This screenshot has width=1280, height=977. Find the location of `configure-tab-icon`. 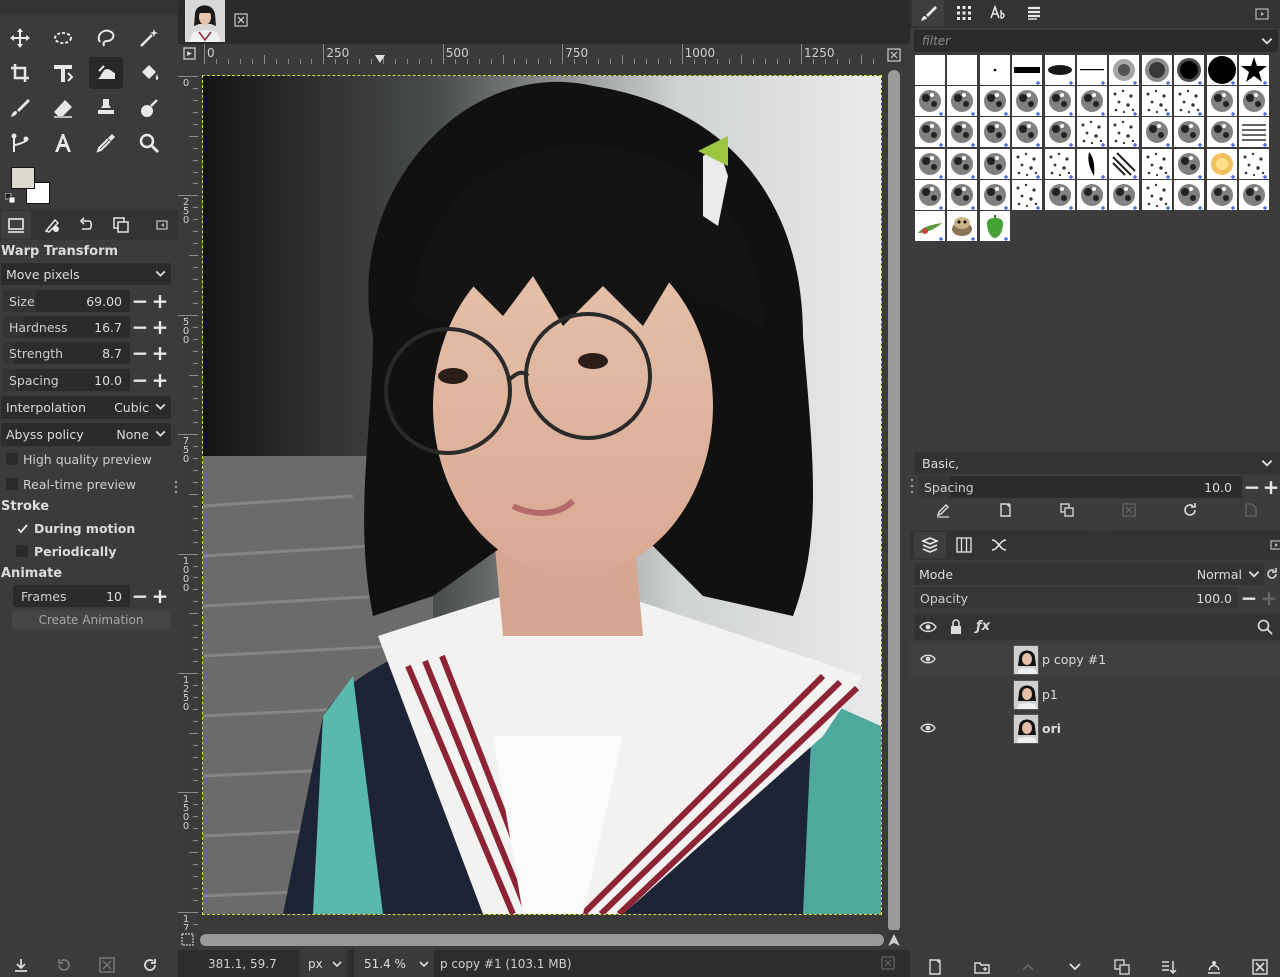

configure-tab-icon is located at coordinates (162, 225).